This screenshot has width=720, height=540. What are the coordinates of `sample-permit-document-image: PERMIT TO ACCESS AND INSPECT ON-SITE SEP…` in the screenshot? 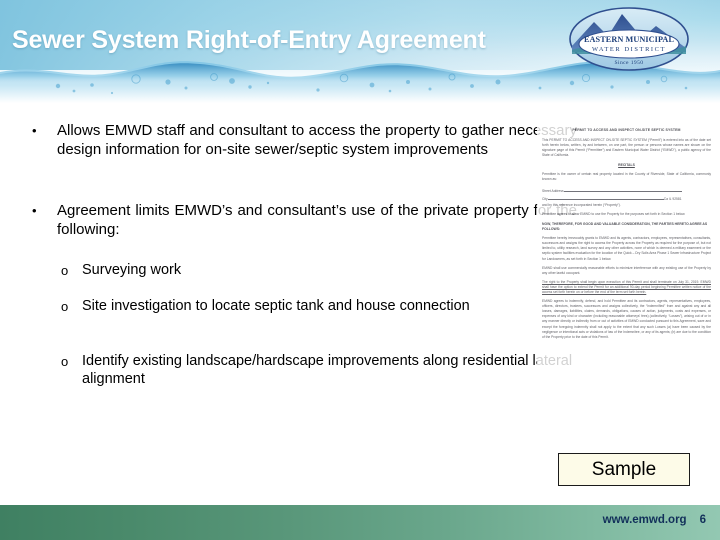 It's located at (626, 279).